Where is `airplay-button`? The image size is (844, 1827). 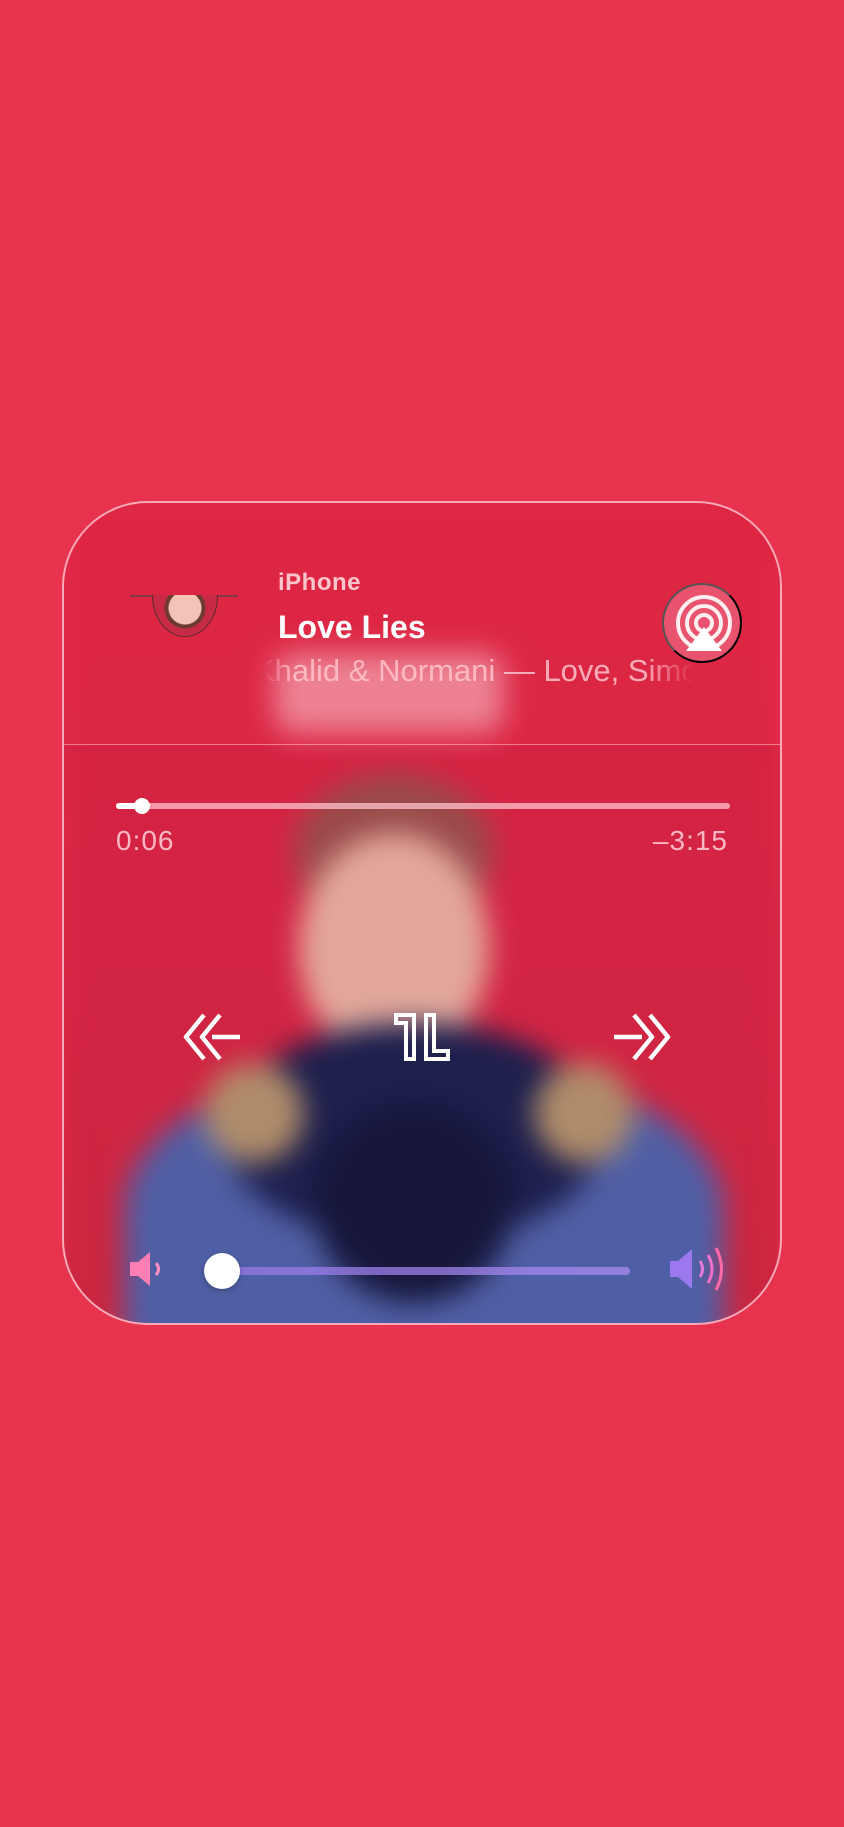
airplay-button is located at coordinates (702, 623).